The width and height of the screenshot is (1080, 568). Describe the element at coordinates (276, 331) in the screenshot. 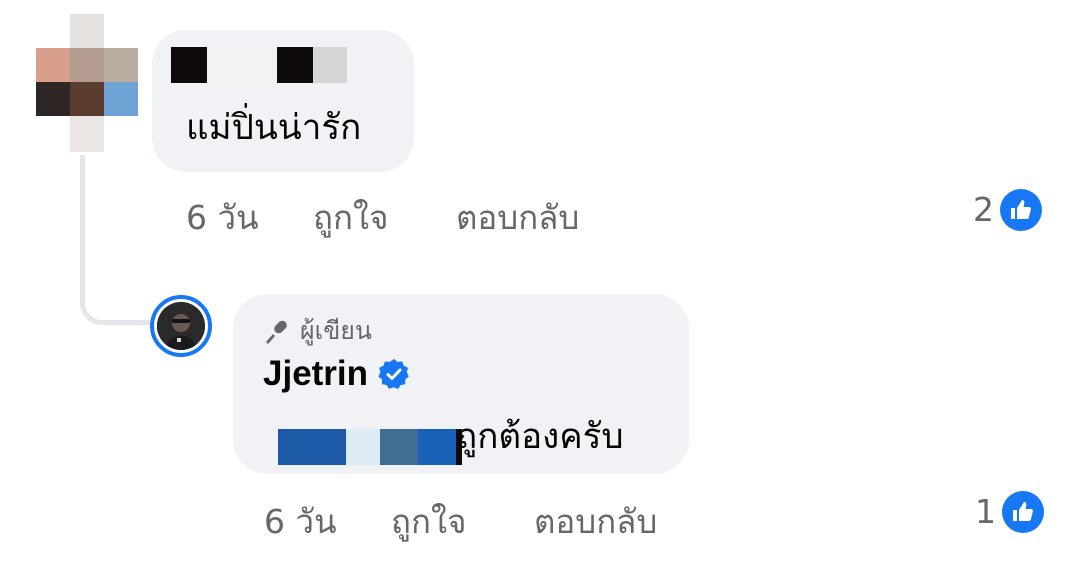

I see `microphone-icon` at that location.